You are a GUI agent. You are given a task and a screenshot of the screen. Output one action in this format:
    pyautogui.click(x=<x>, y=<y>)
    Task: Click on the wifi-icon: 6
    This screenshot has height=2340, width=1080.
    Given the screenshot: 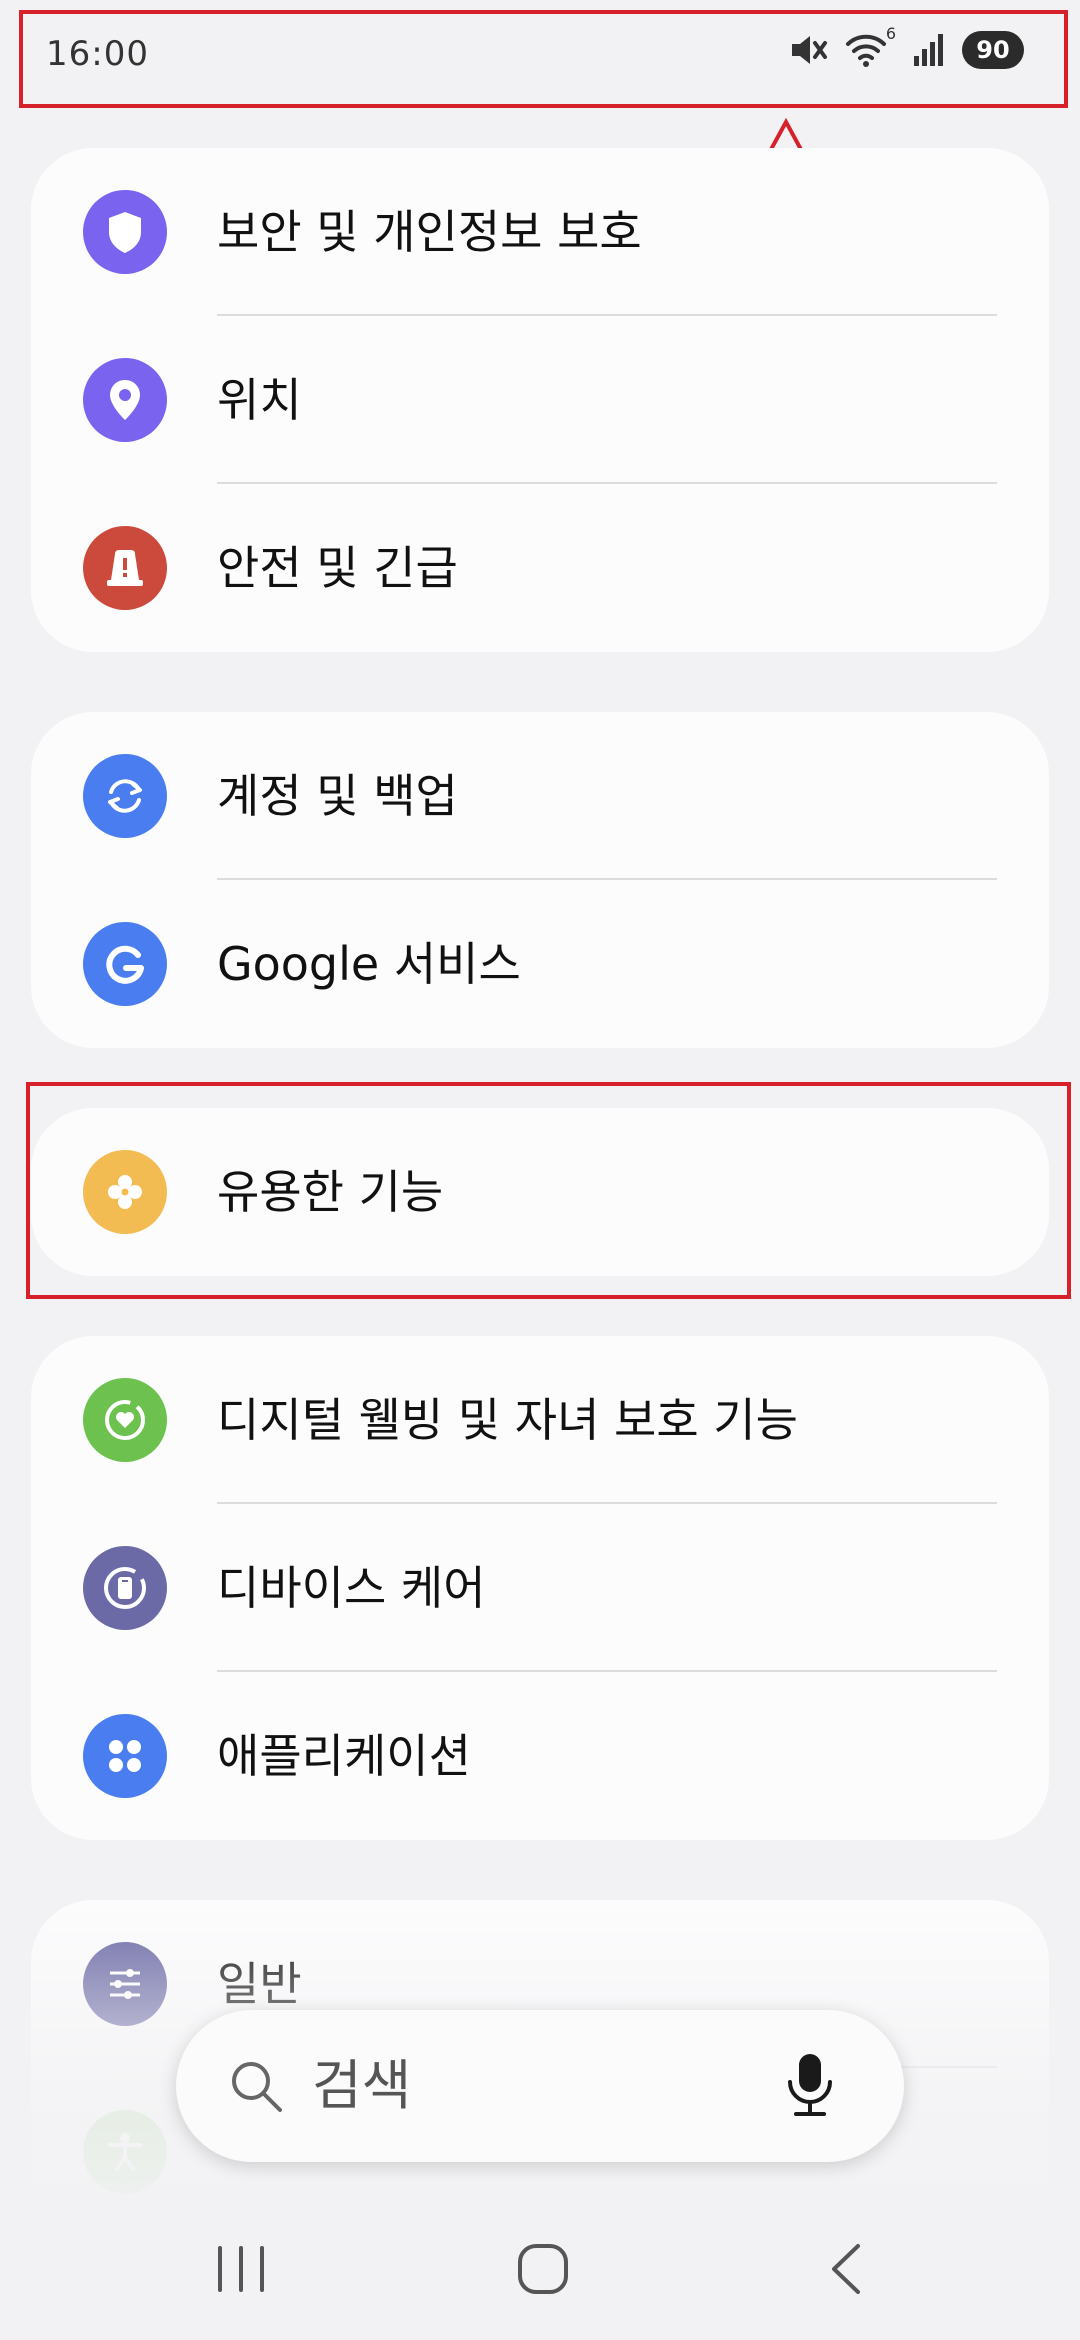 What is the action you would take?
    pyautogui.click(x=870, y=47)
    